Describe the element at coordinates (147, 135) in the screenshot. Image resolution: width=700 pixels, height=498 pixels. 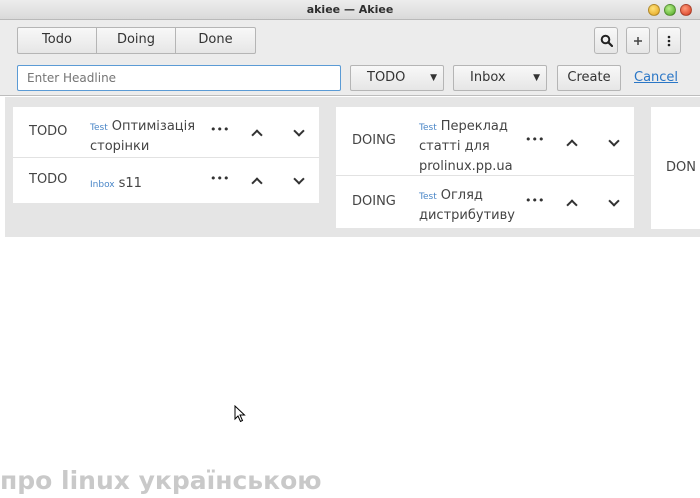
I see `task-text: Test Оптимізація сторінки` at that location.